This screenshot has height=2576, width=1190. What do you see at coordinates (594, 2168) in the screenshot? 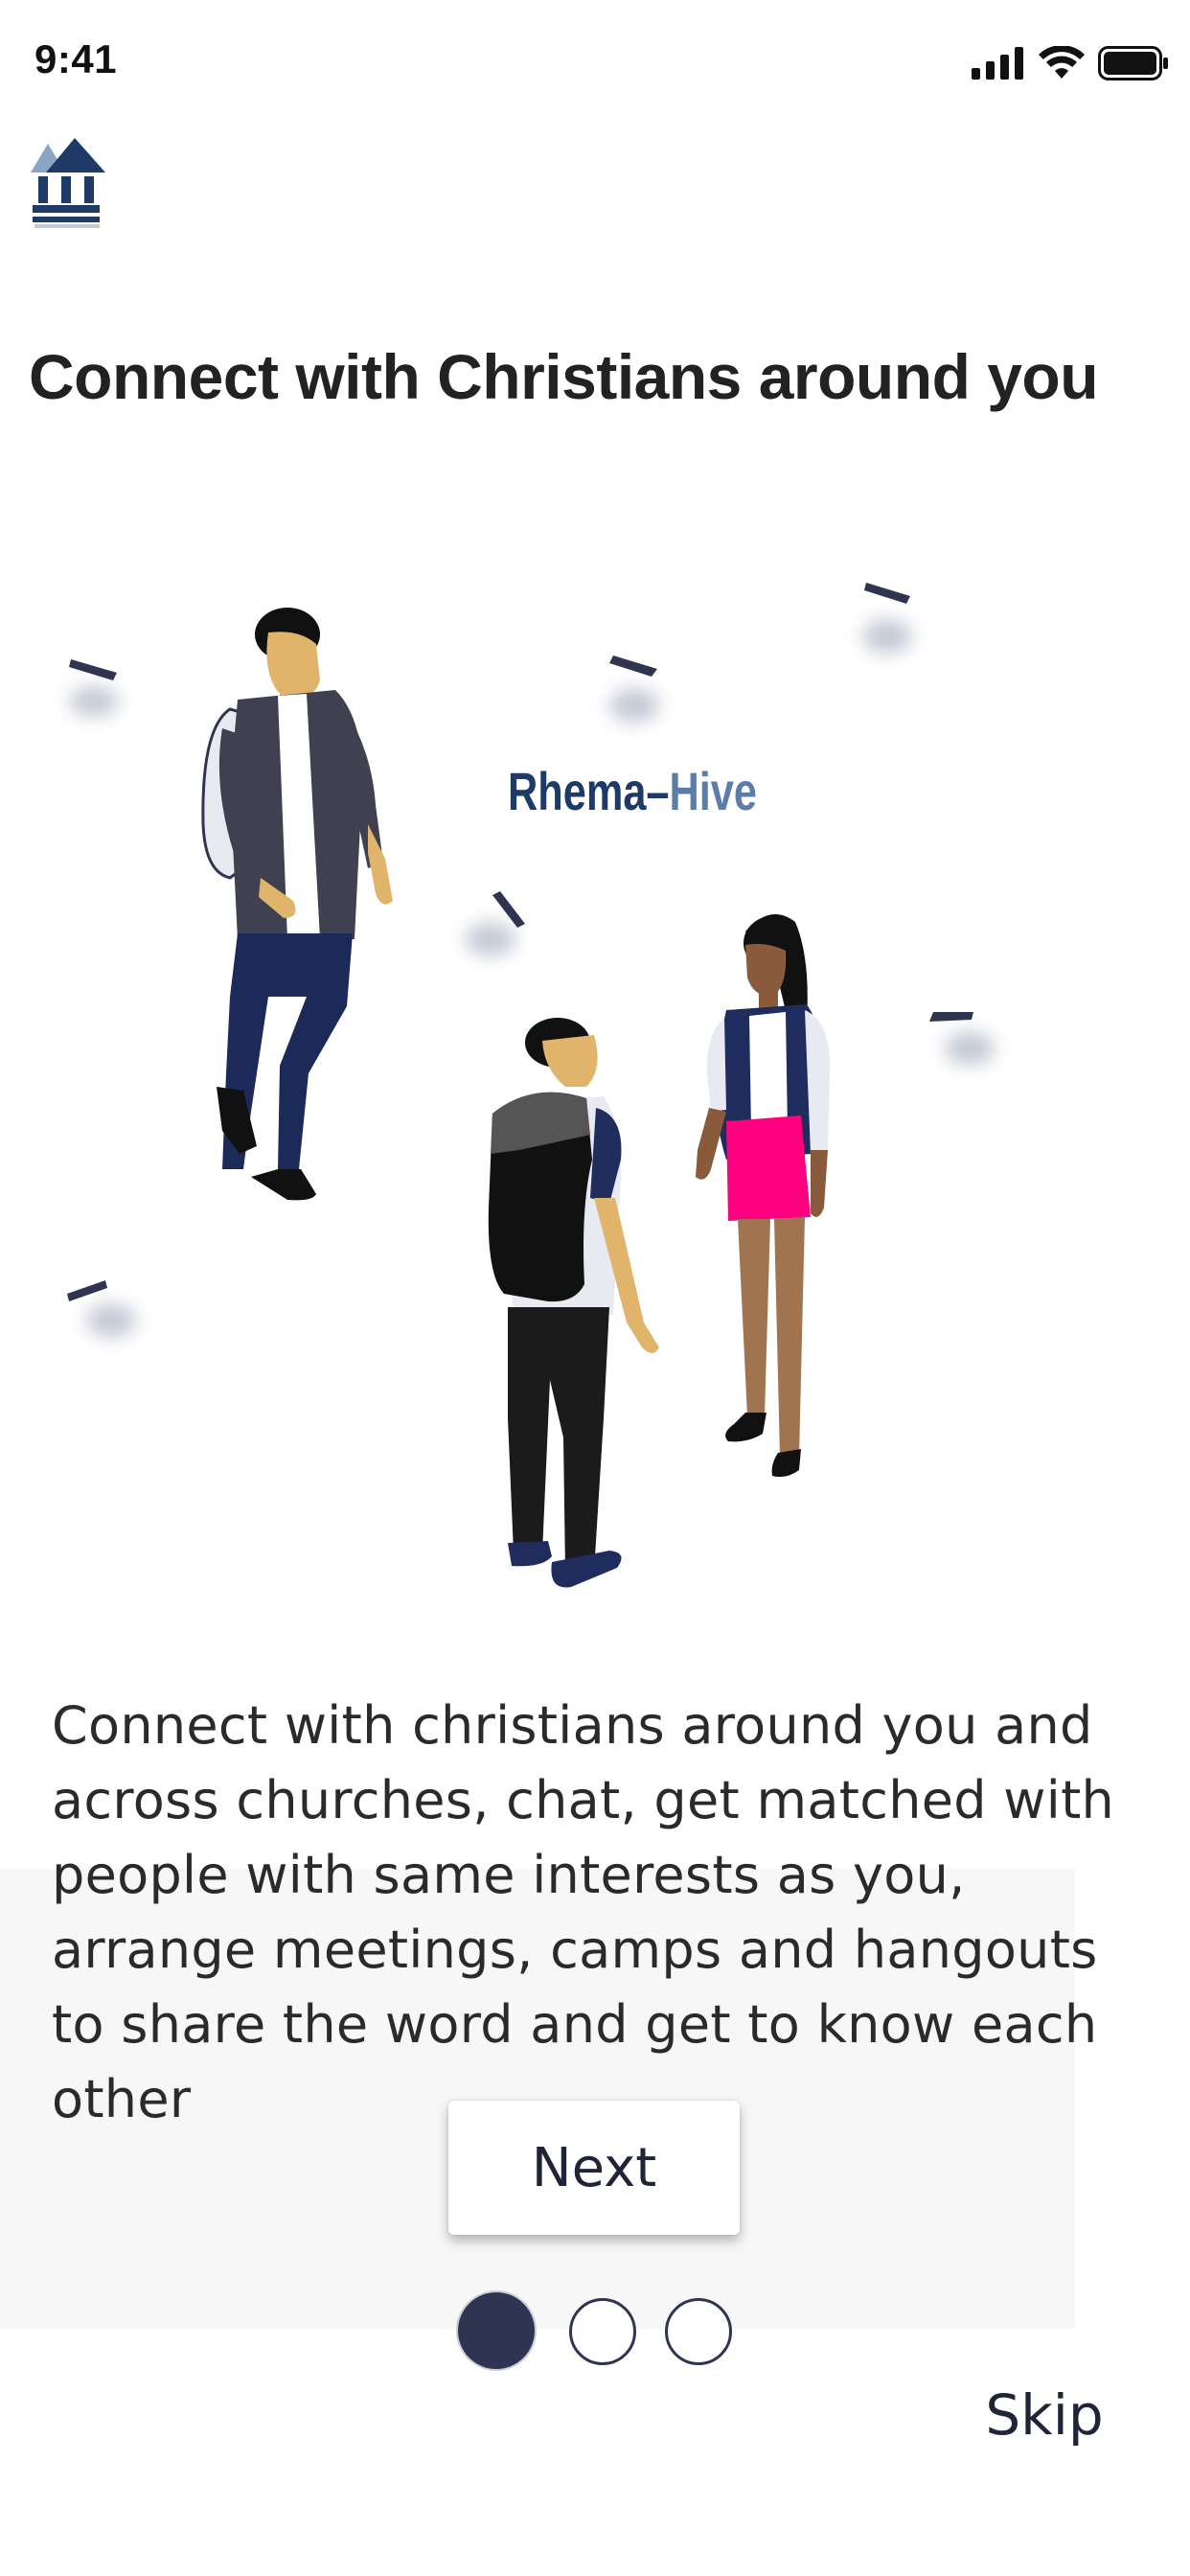
I see `next-button: Next` at bounding box center [594, 2168].